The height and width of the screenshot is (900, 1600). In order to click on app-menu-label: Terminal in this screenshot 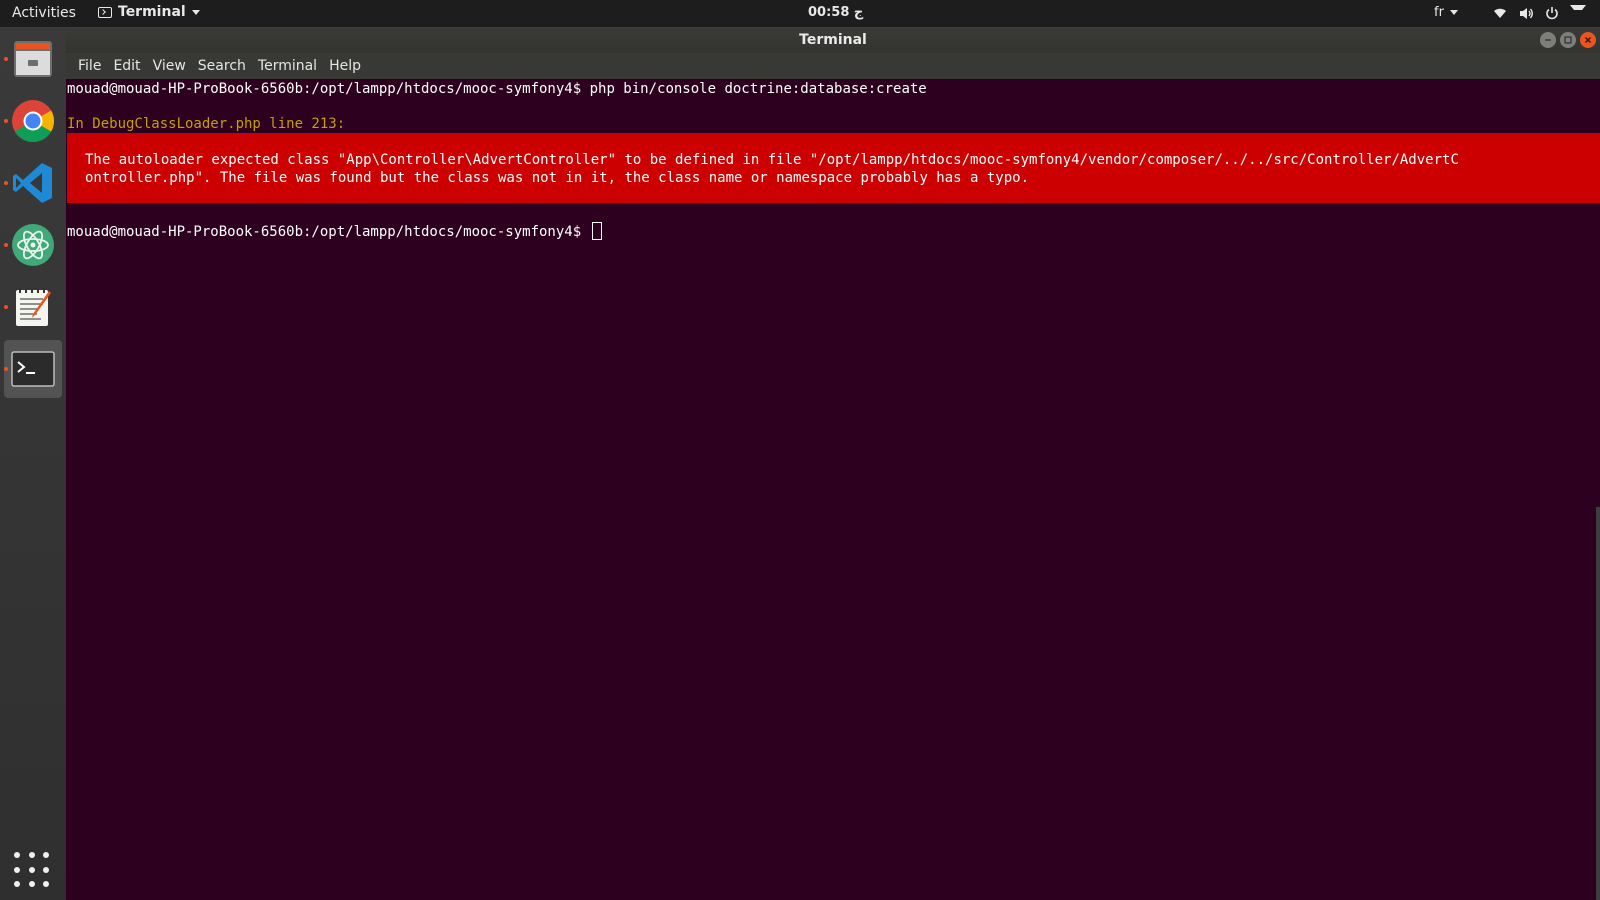, I will do `click(152, 12)`.